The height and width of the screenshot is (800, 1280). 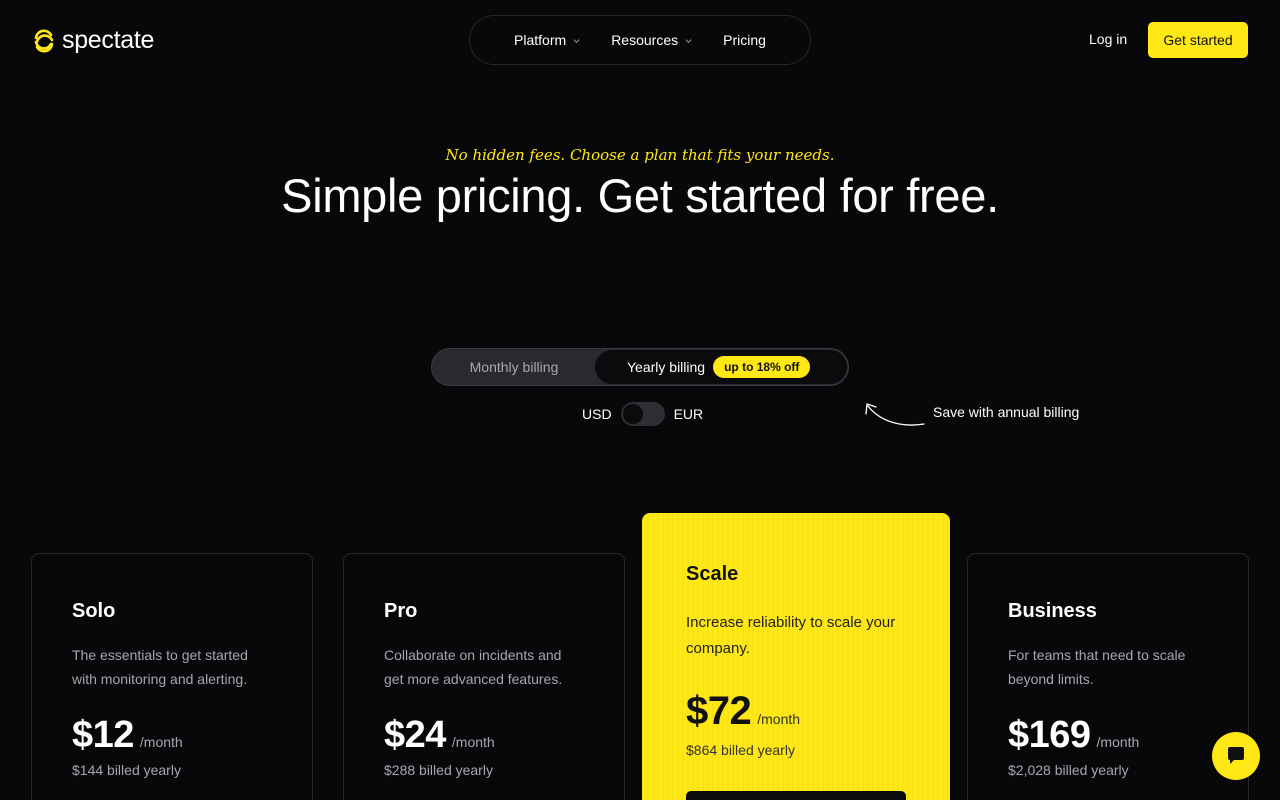 I want to click on brand-name: spectate, so click(x=108, y=40).